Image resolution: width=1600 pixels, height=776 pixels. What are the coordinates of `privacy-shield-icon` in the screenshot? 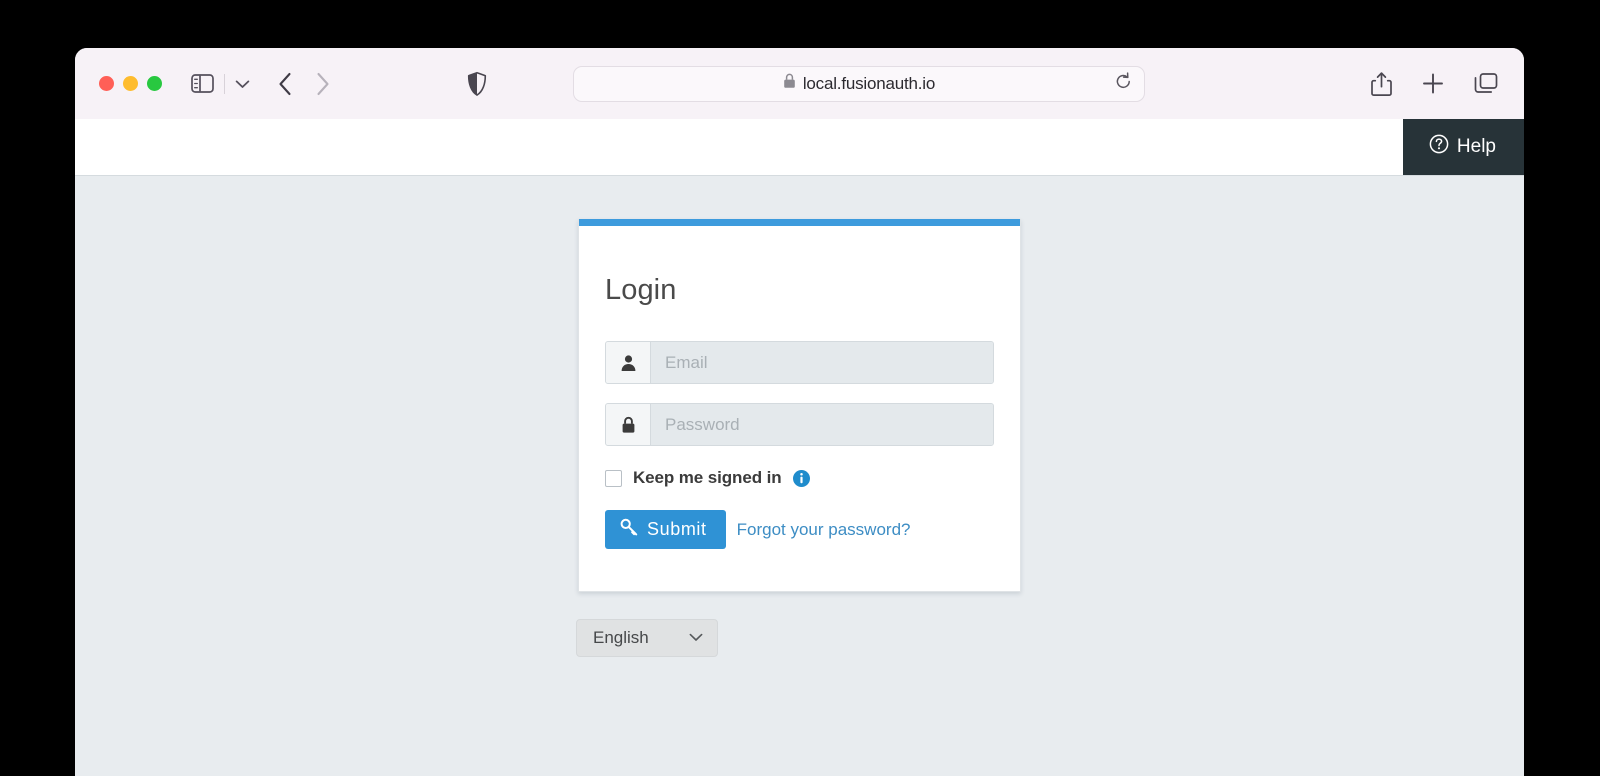 It's located at (477, 83).